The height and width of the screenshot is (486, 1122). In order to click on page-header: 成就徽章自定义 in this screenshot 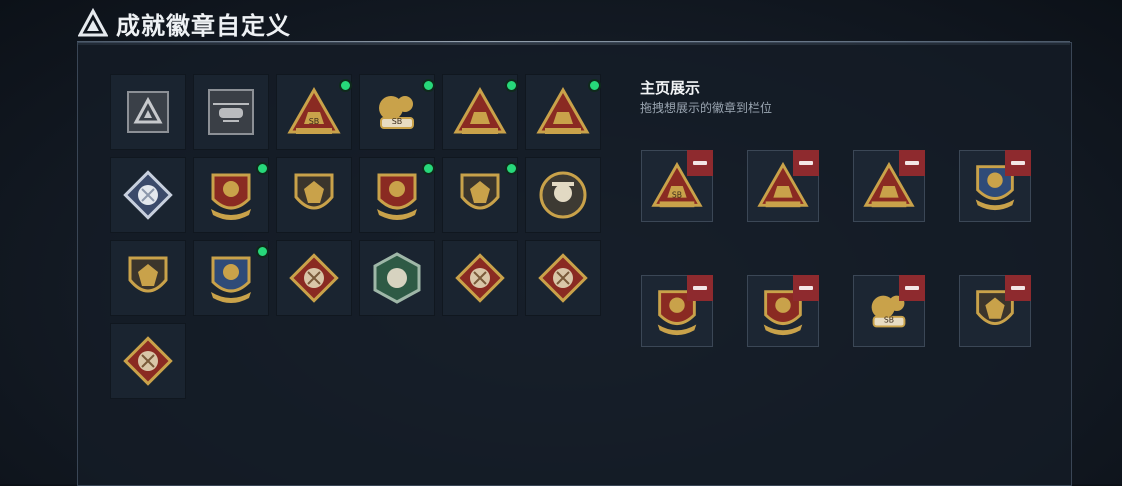, I will do `click(184, 23)`.